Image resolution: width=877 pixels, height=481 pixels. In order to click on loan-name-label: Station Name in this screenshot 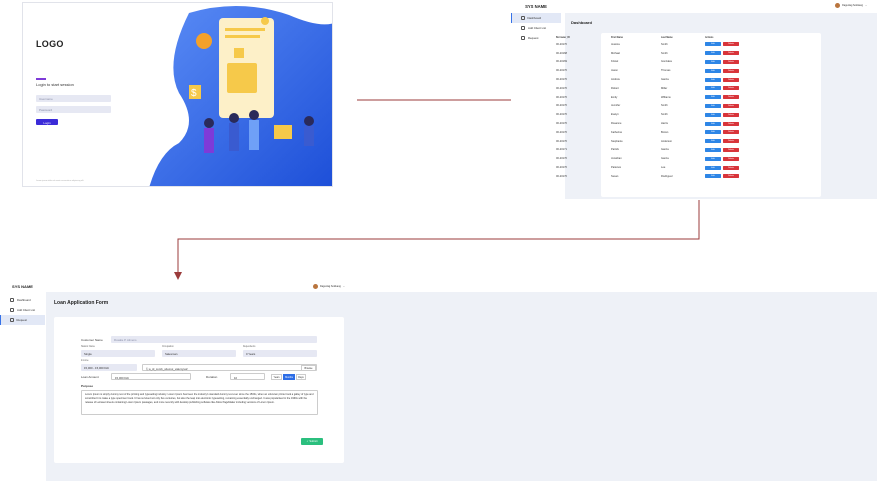, I will do `click(88, 347)`.